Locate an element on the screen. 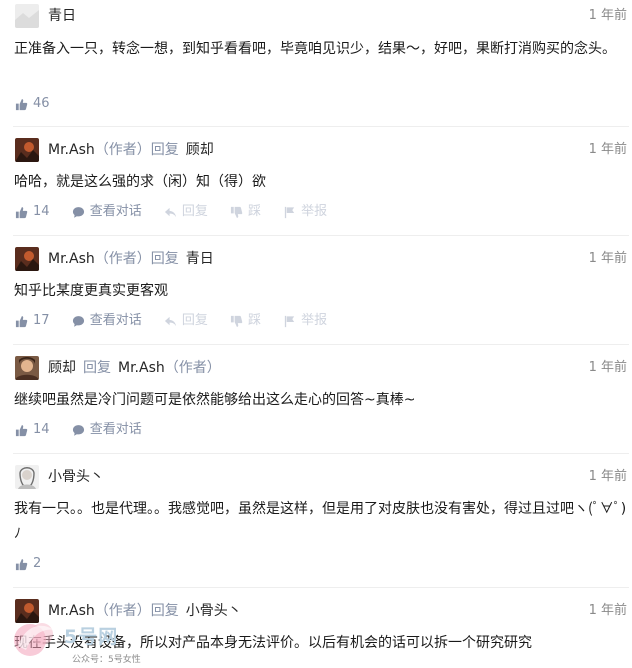 This screenshot has width=632, height=668. comment-header: 小骨头丶 is located at coordinates (76, 477).